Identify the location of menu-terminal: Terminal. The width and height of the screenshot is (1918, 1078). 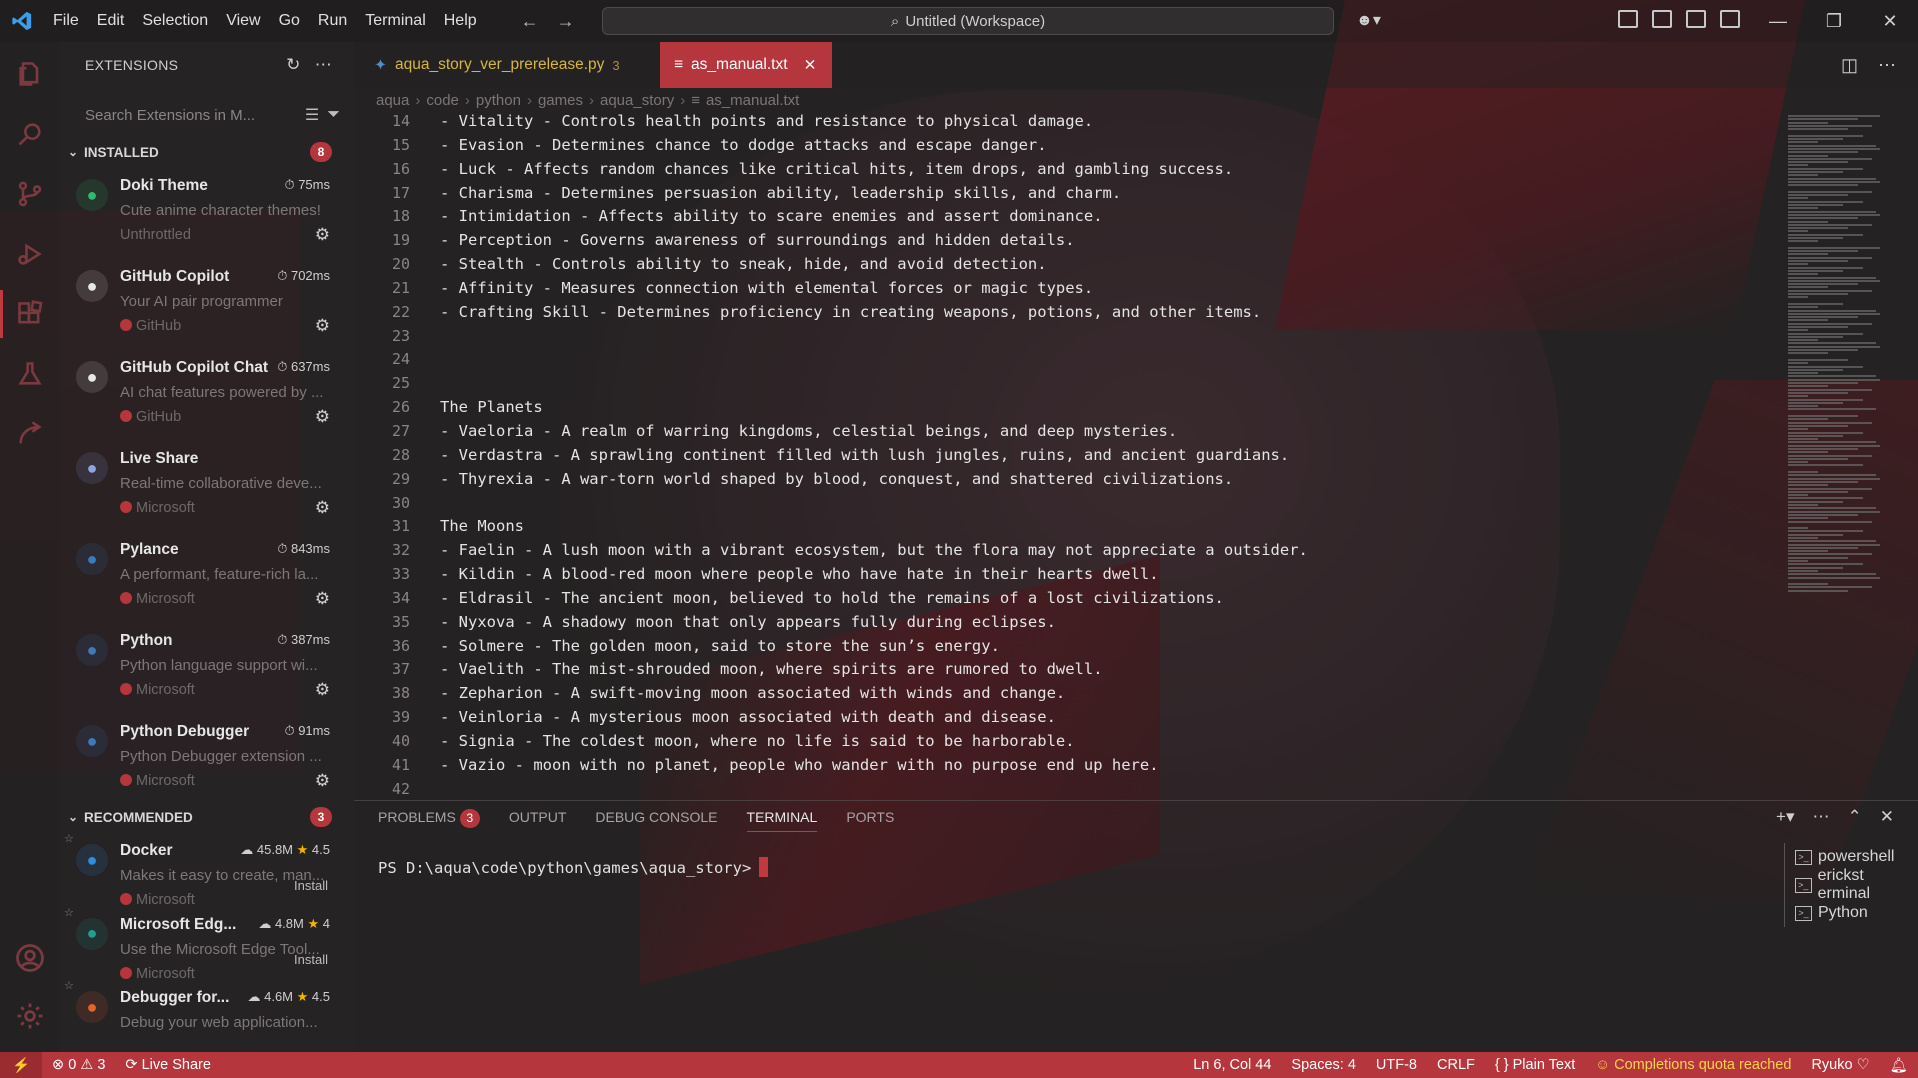
(395, 21).